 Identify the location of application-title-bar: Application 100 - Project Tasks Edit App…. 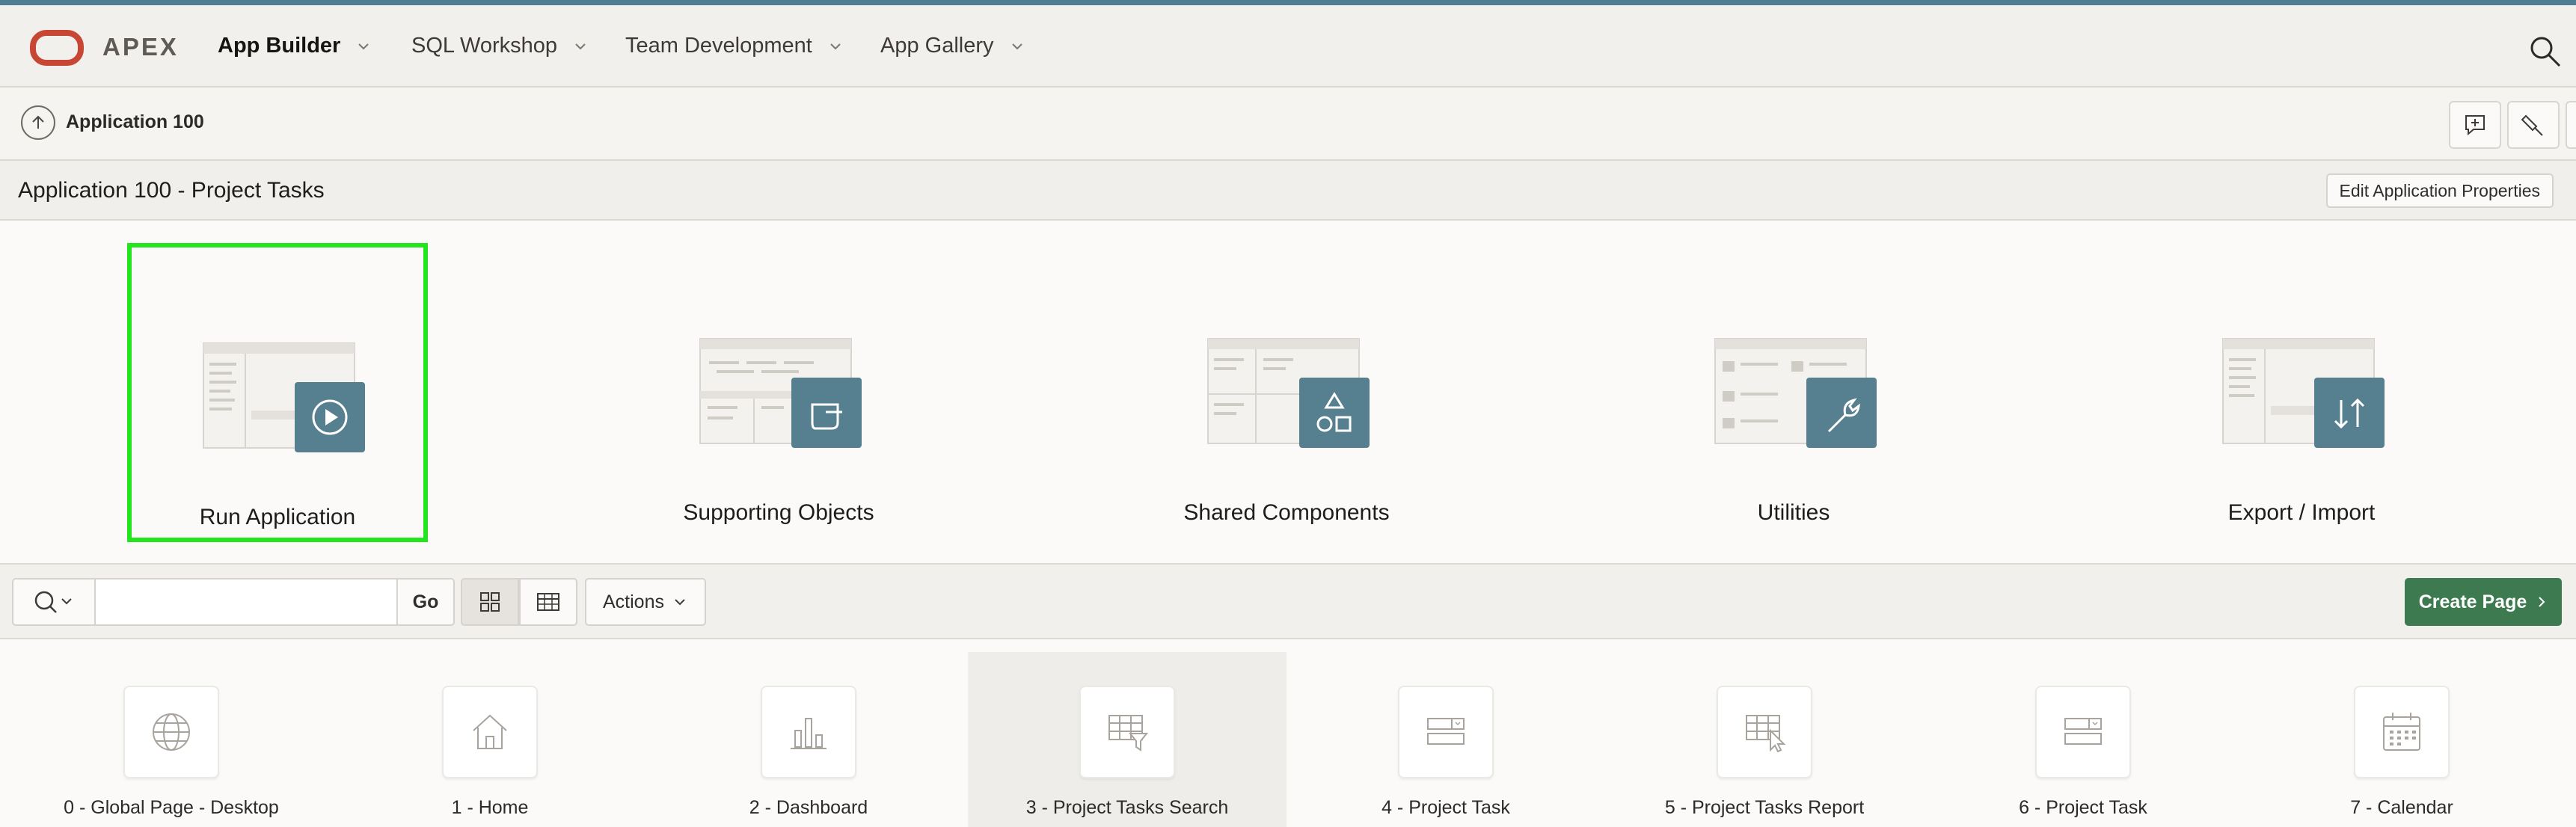
(1288, 191).